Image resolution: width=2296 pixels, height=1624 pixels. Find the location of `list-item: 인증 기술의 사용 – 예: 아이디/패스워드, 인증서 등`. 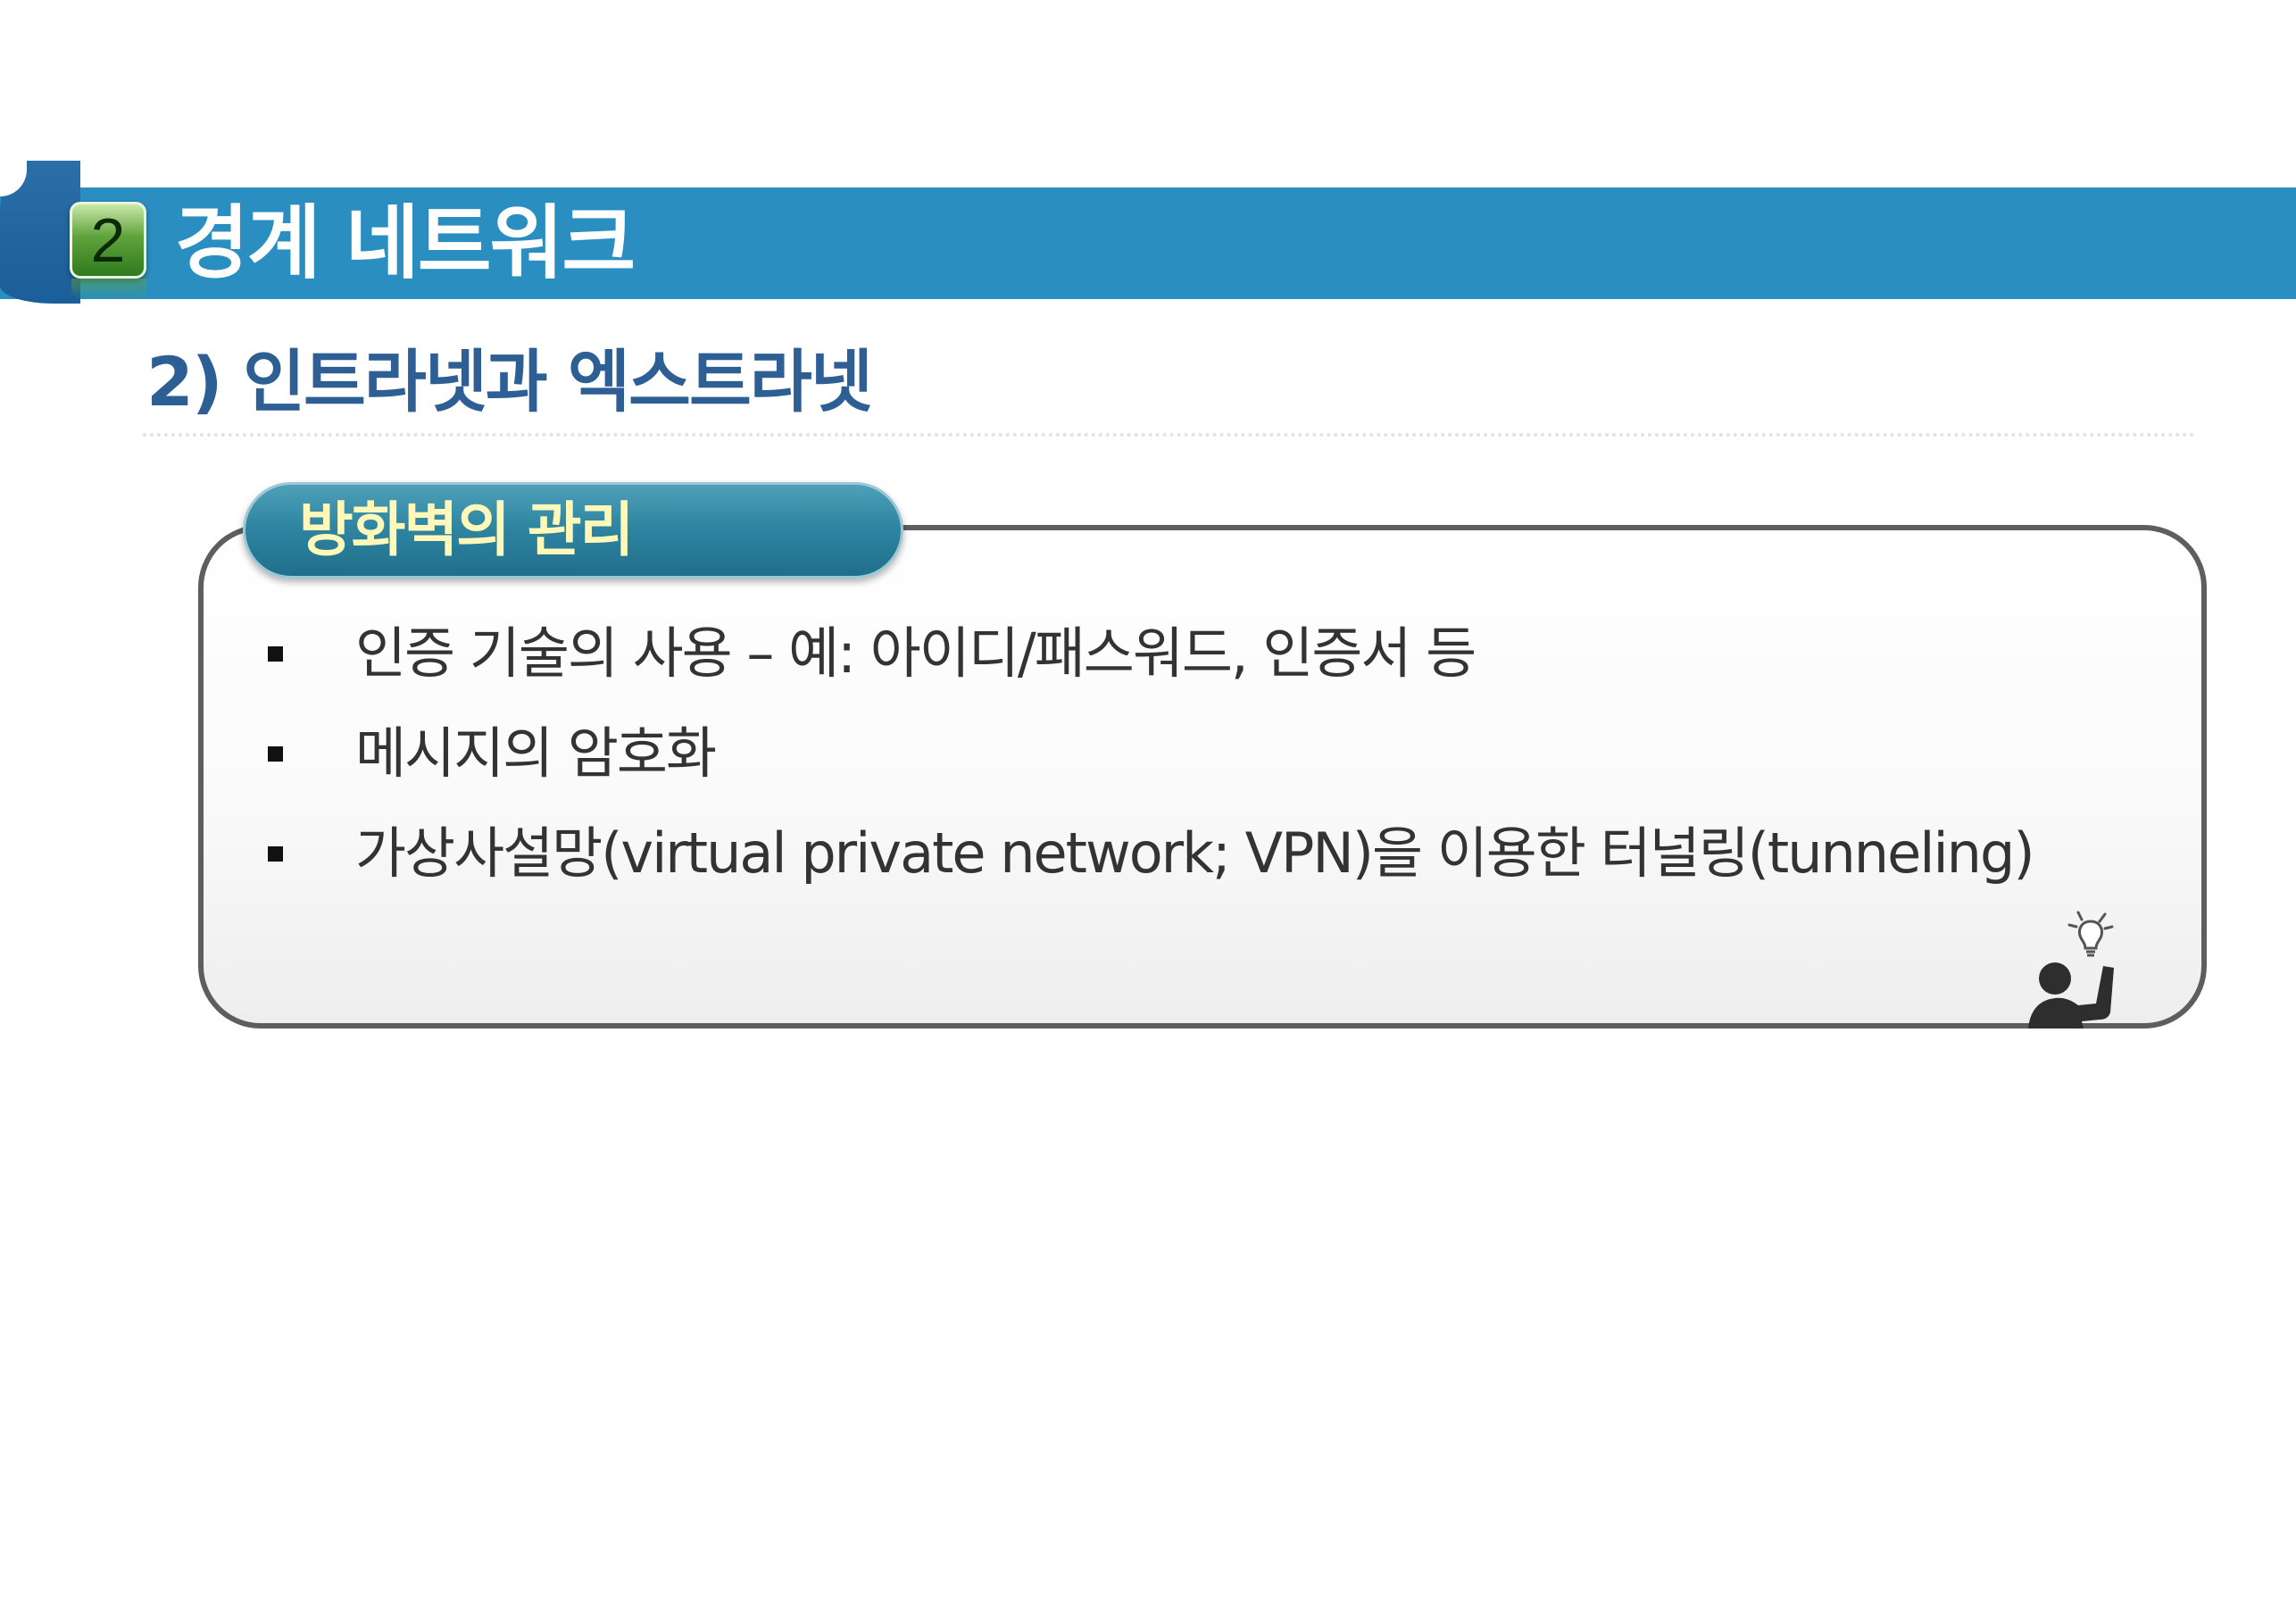

list-item: 인증 기술의 사용 – 예: 아이디/패스워드, 인증서 등 is located at coordinates (1146, 654).